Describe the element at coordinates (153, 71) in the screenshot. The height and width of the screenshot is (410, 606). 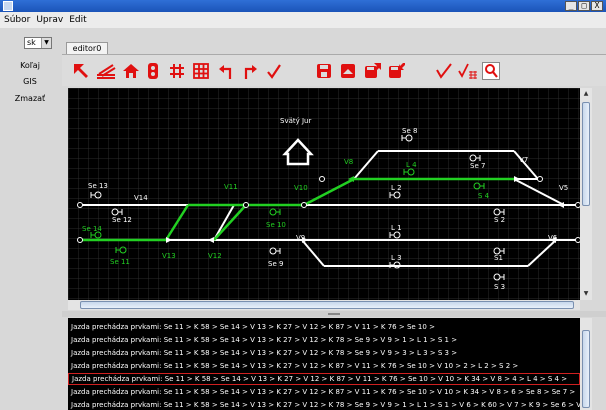
I see `signal-icon` at that location.